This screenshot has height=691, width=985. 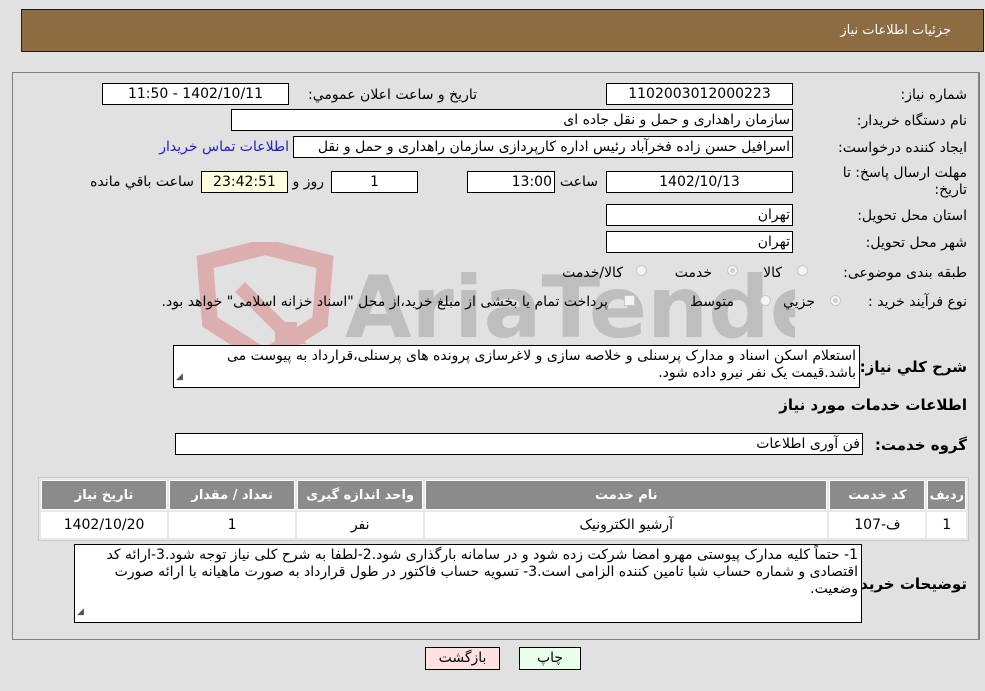 I want to click on col-service-code: کد خدمت, so click(x=877, y=495).